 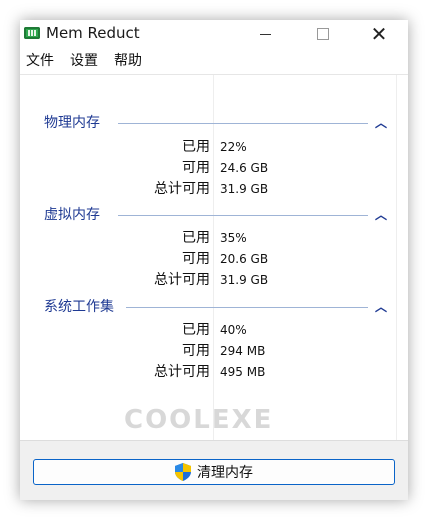 I want to click on list-item: 已用 40%, so click(x=214, y=330).